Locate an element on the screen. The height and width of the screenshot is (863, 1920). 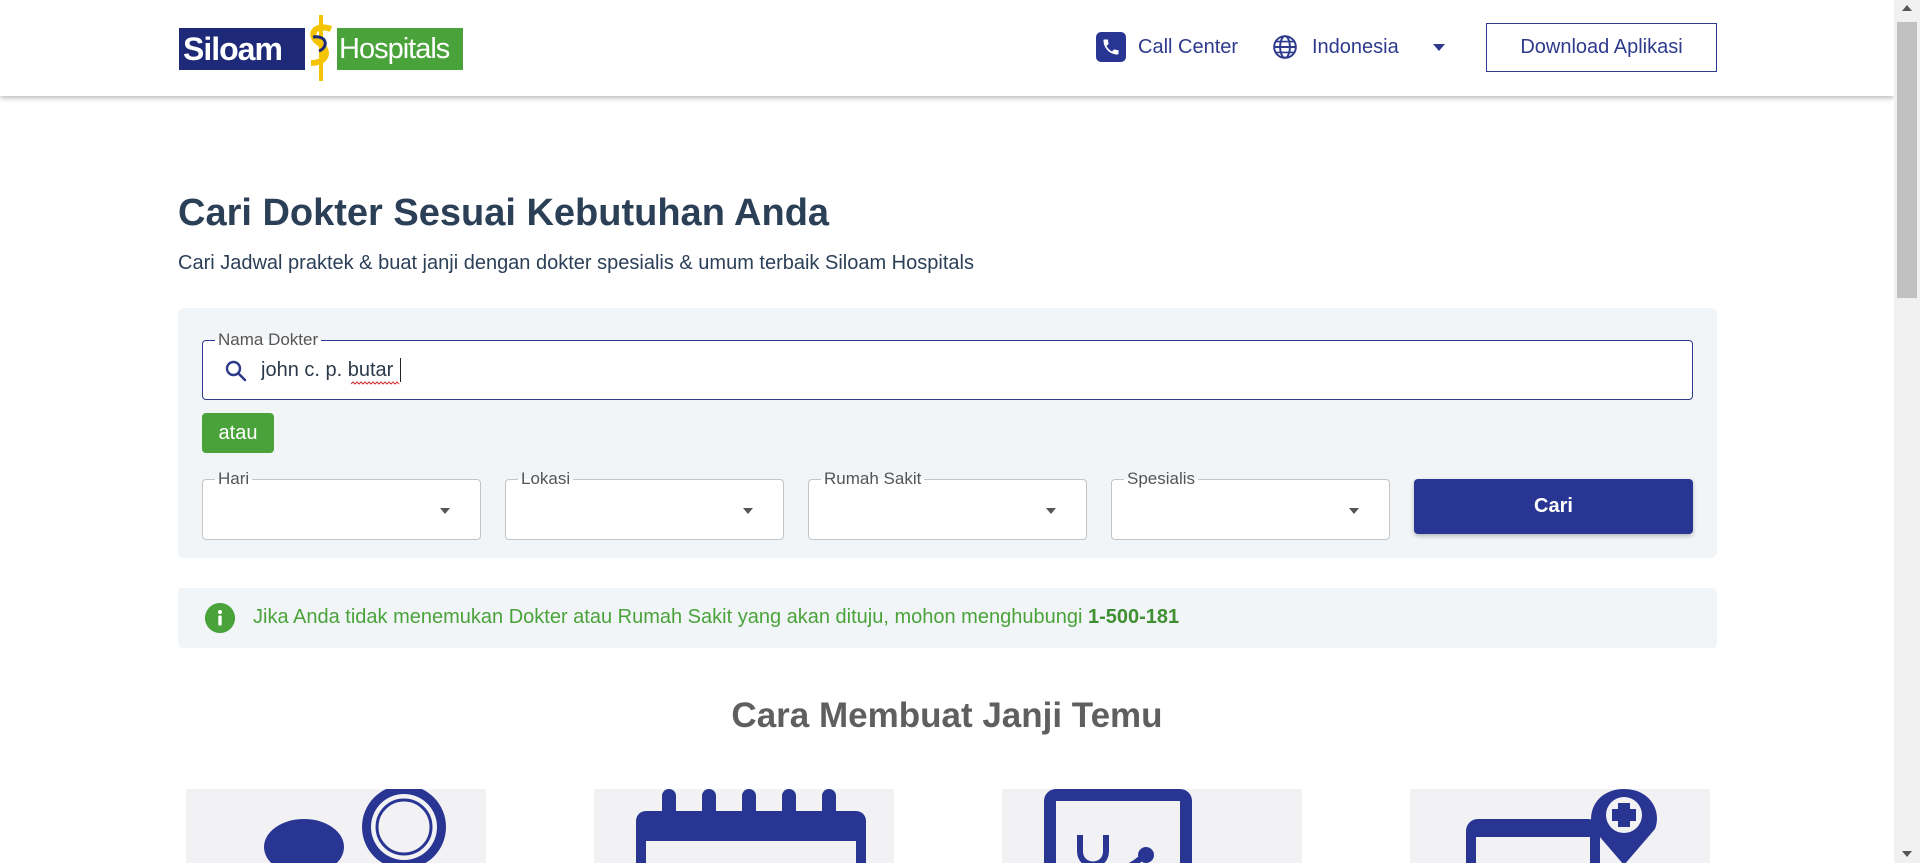
doctor-name-input is located at coordinates (911, 370).